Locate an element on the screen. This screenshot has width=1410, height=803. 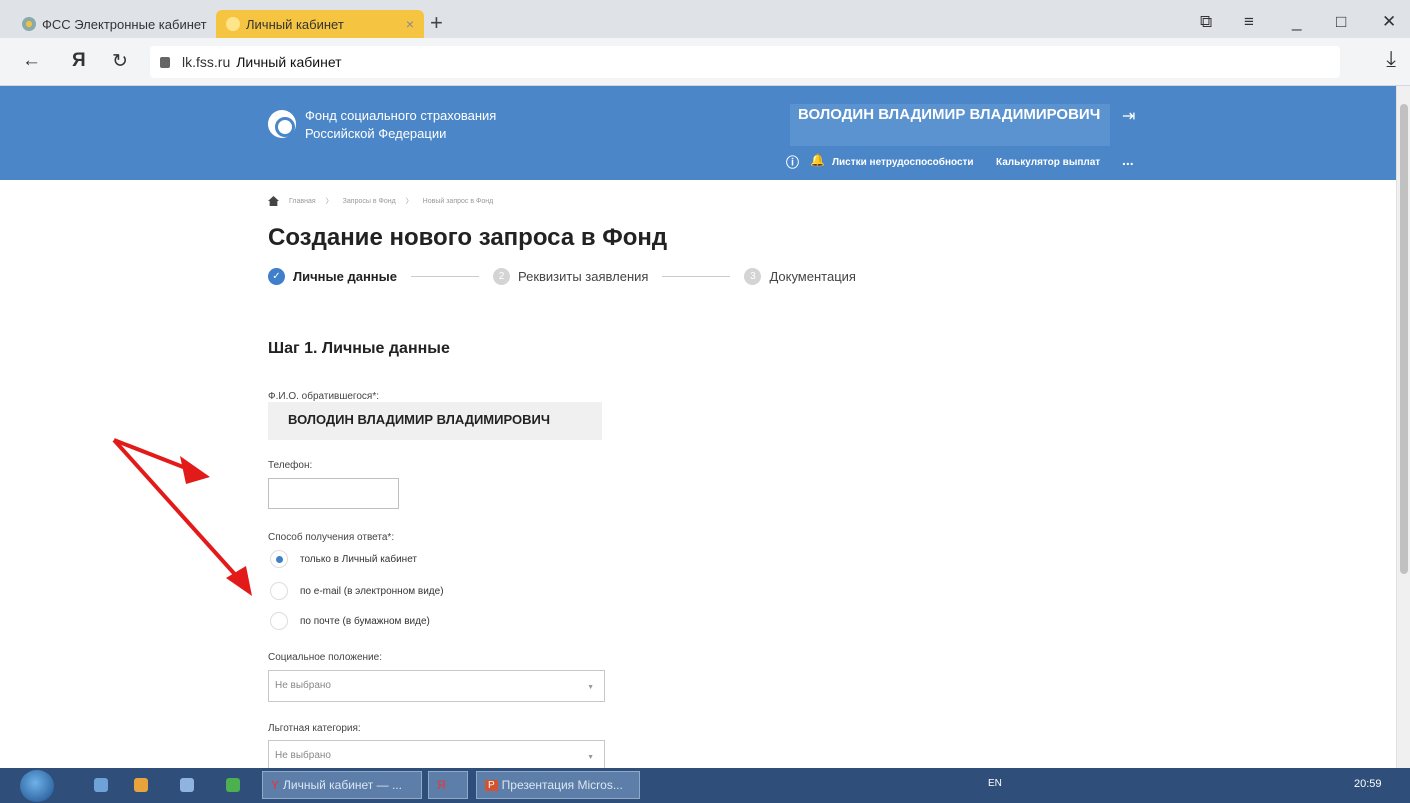
taskbar-yandex: Я is located at coordinates (448, 785).